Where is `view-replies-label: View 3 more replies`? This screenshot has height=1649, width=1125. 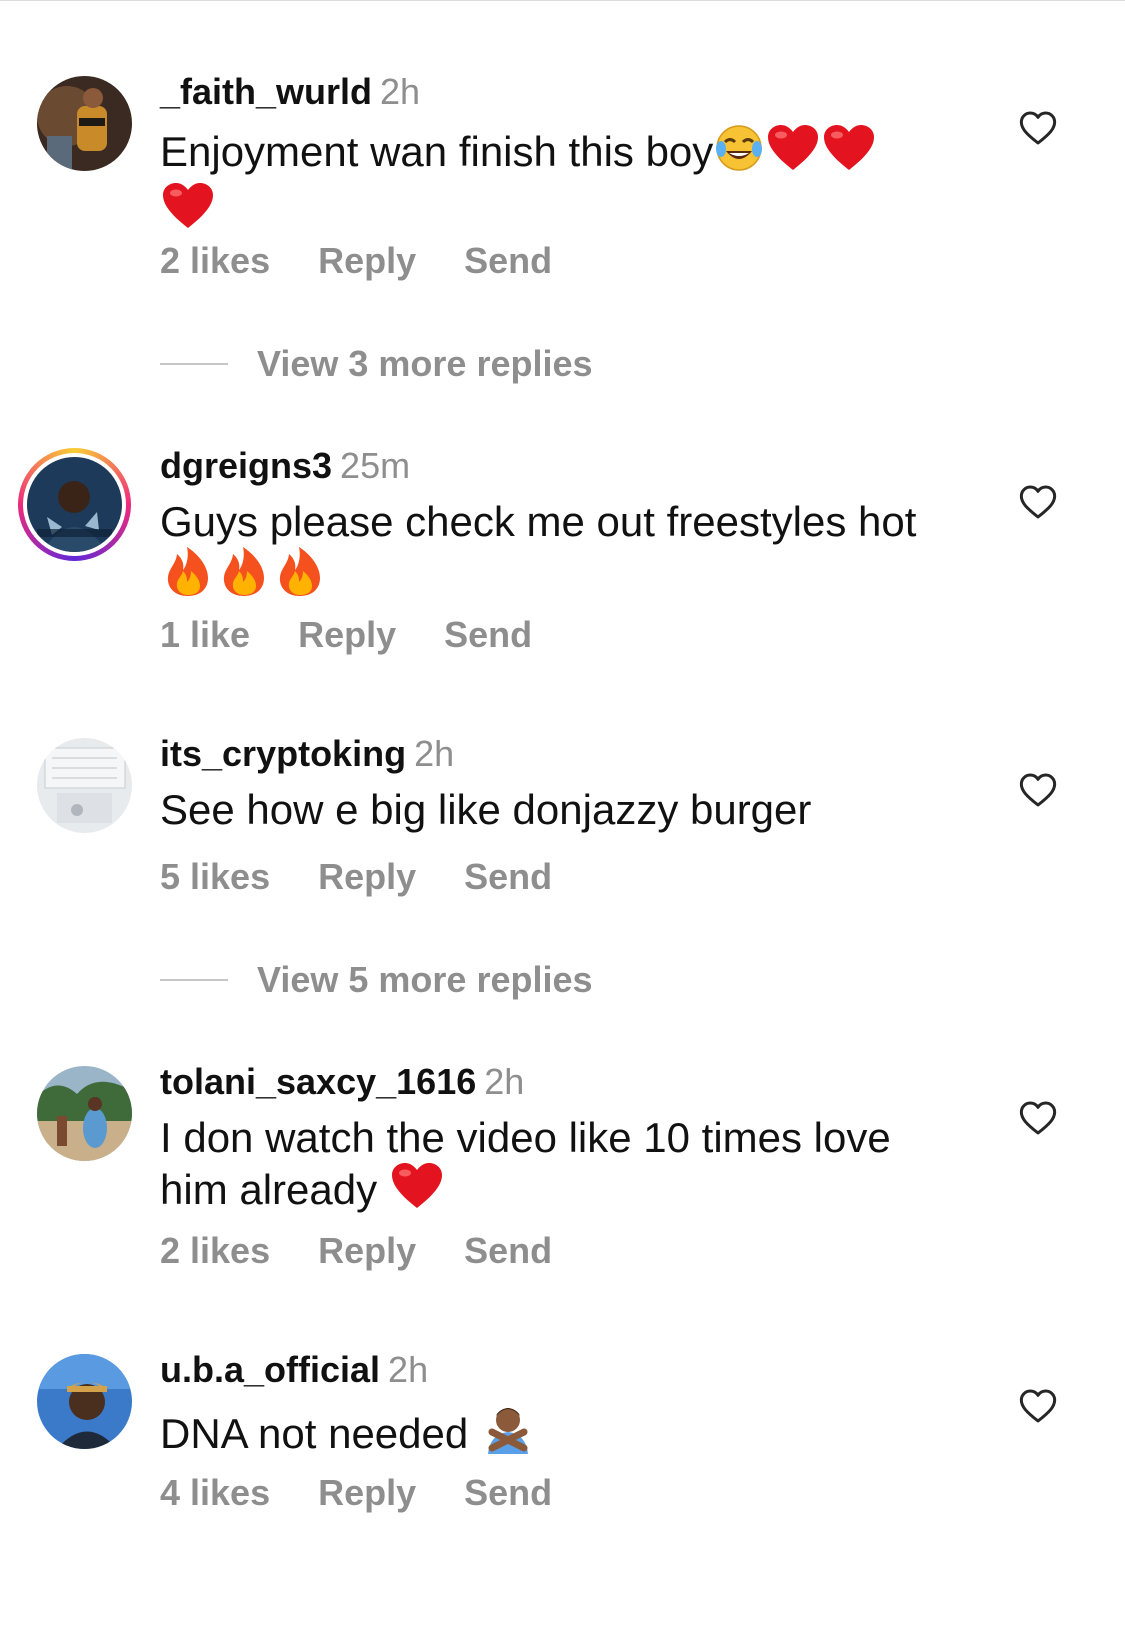
view-replies-label: View 3 more replies is located at coordinates (425, 364).